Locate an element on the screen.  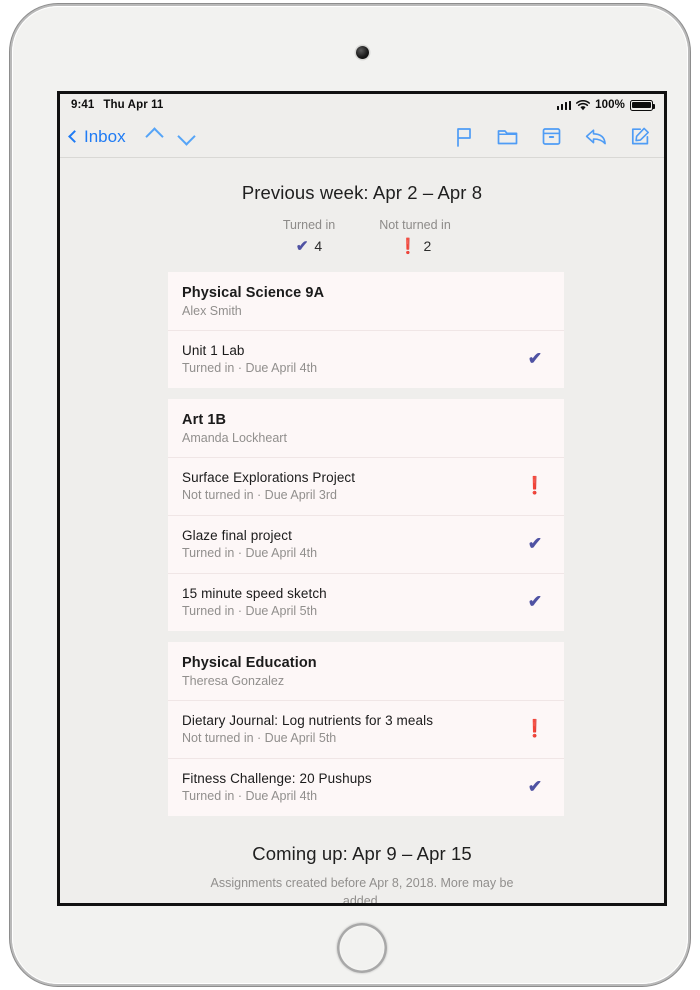
assignment-title: Glaze final project is located at coordinates (237, 535).